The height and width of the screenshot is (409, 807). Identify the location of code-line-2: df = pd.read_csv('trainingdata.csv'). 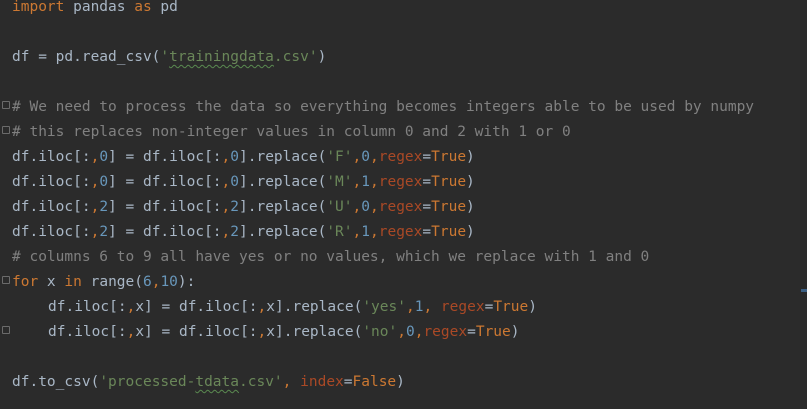
(169, 57).